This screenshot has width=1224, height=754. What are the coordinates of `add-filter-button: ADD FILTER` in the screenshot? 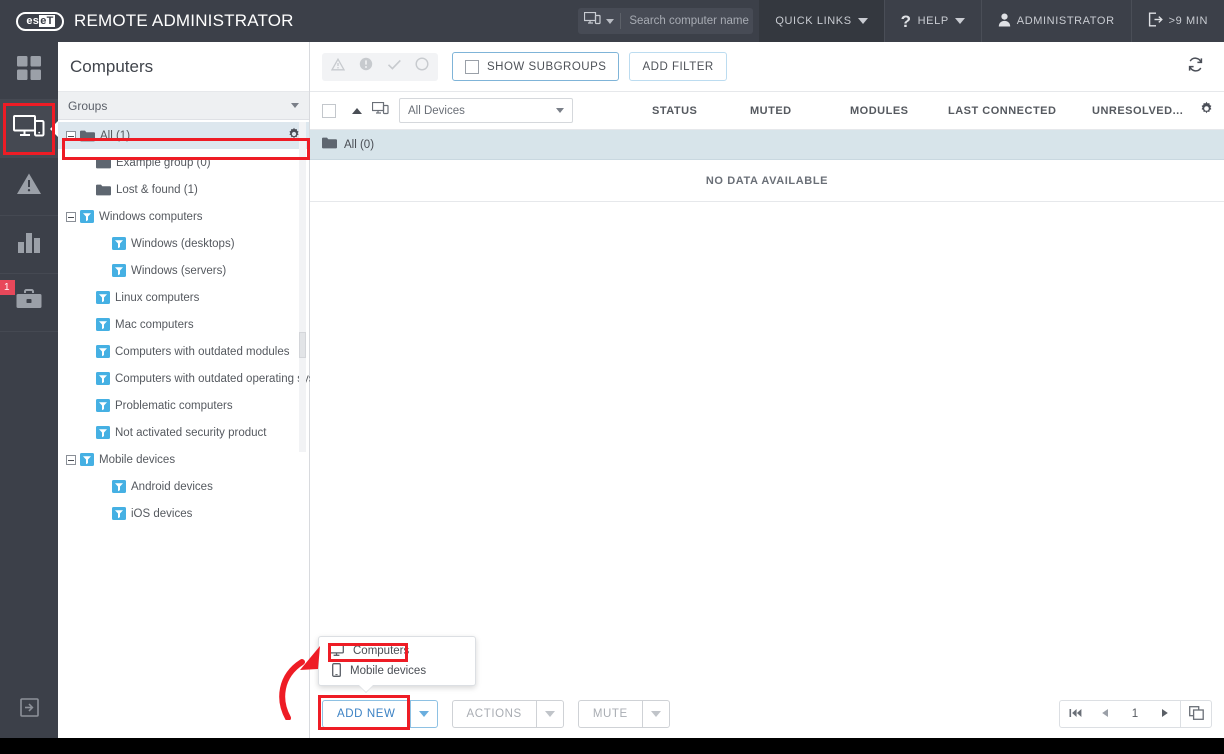 It's located at (678, 66).